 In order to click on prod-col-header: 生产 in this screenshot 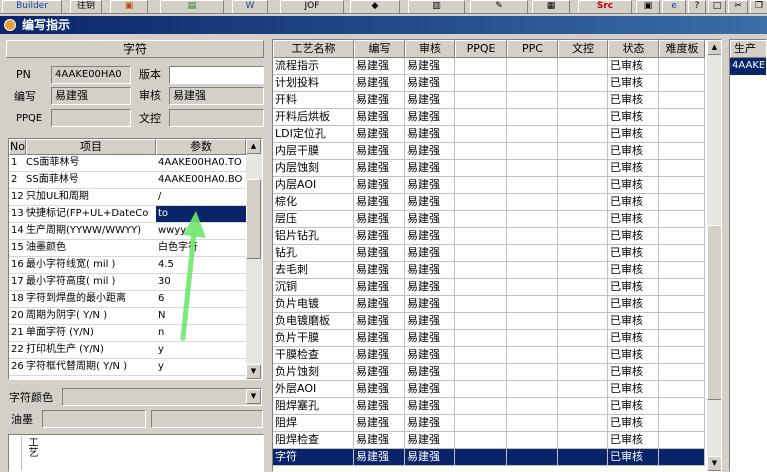, I will do `click(748, 49)`.